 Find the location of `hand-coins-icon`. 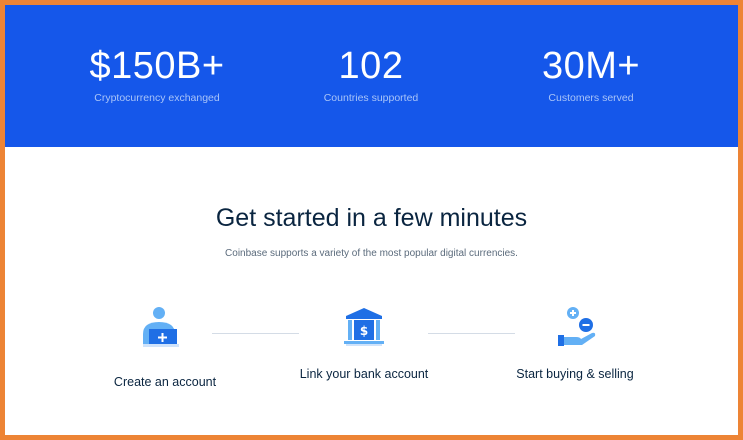

hand-coins-icon is located at coordinates (577, 326).